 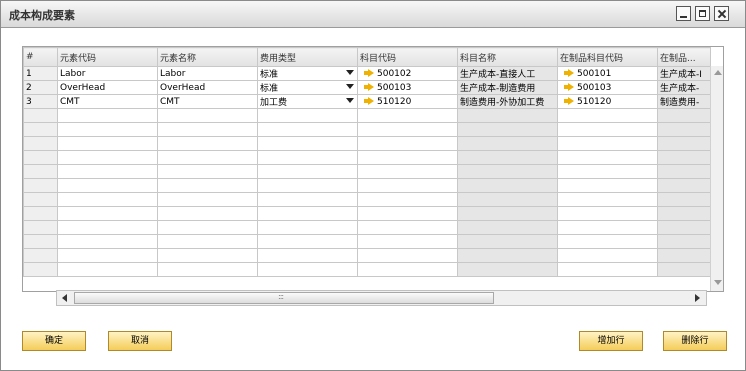 What do you see at coordinates (207, 101) in the screenshot?
I see `cell-name: CMT` at bounding box center [207, 101].